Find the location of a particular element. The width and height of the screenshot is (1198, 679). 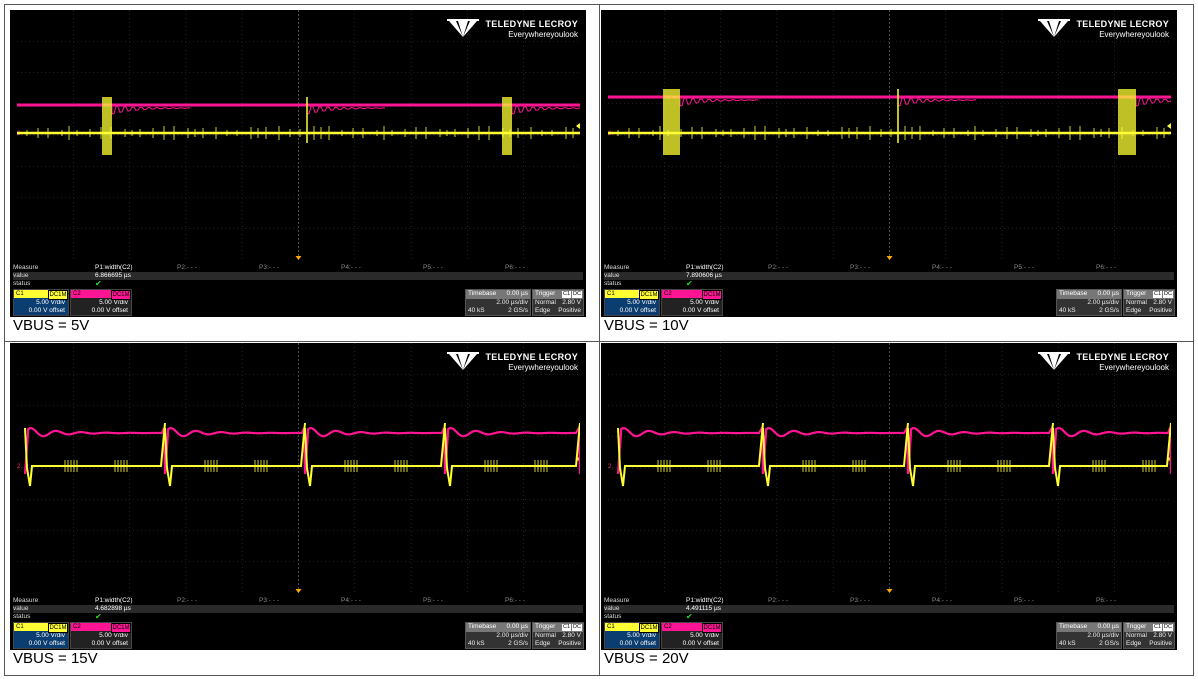

panel-caption: VBUS = 20V is located at coordinates (646, 658).